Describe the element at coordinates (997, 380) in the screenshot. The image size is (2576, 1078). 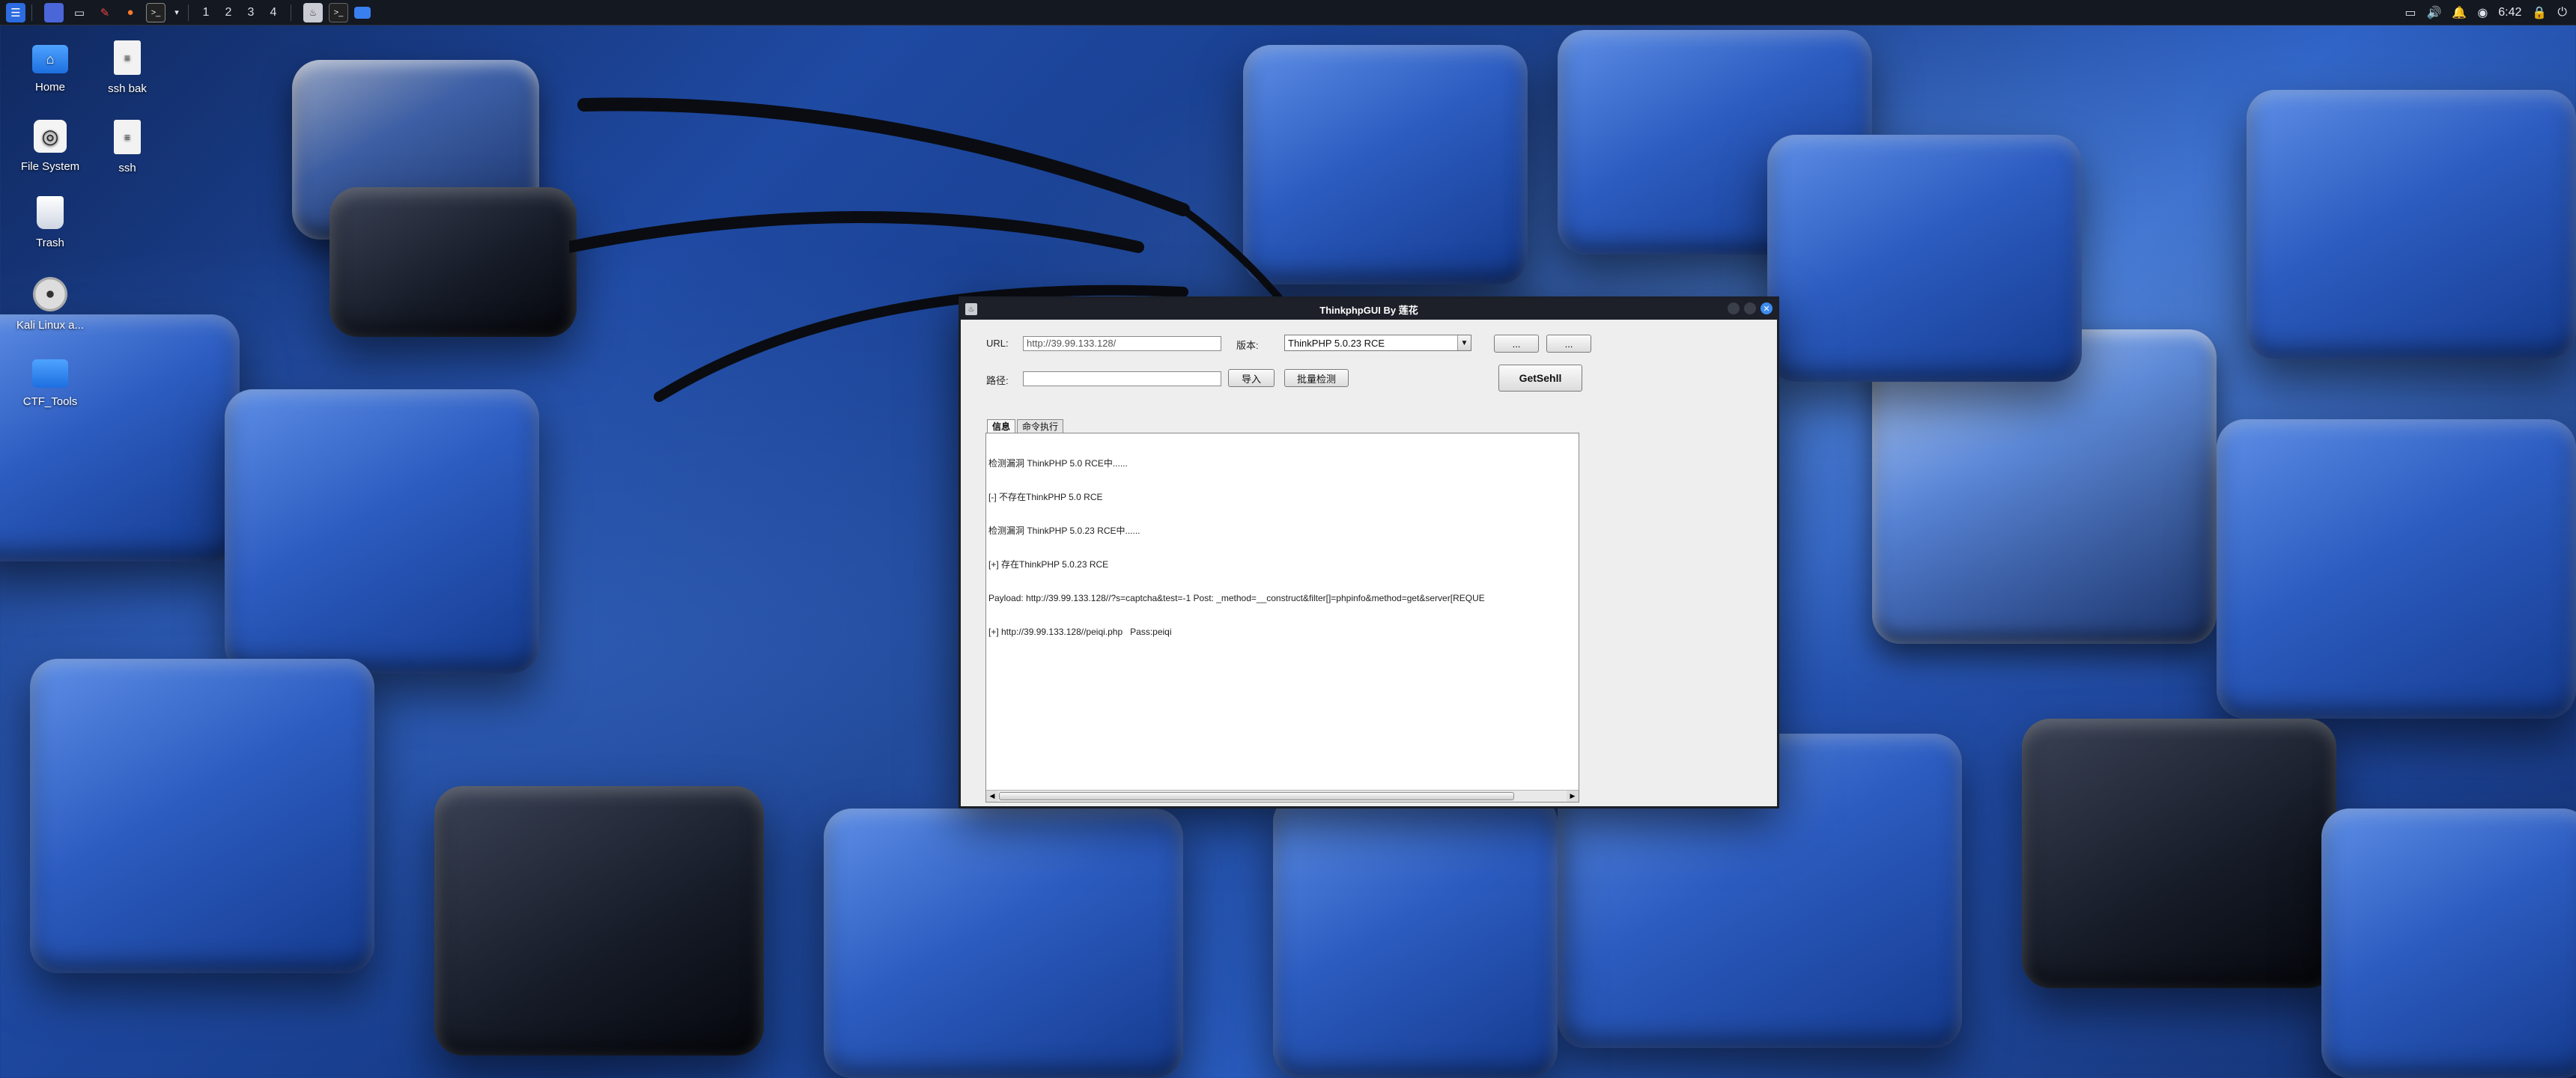
I see `path-label: 路径:` at that location.